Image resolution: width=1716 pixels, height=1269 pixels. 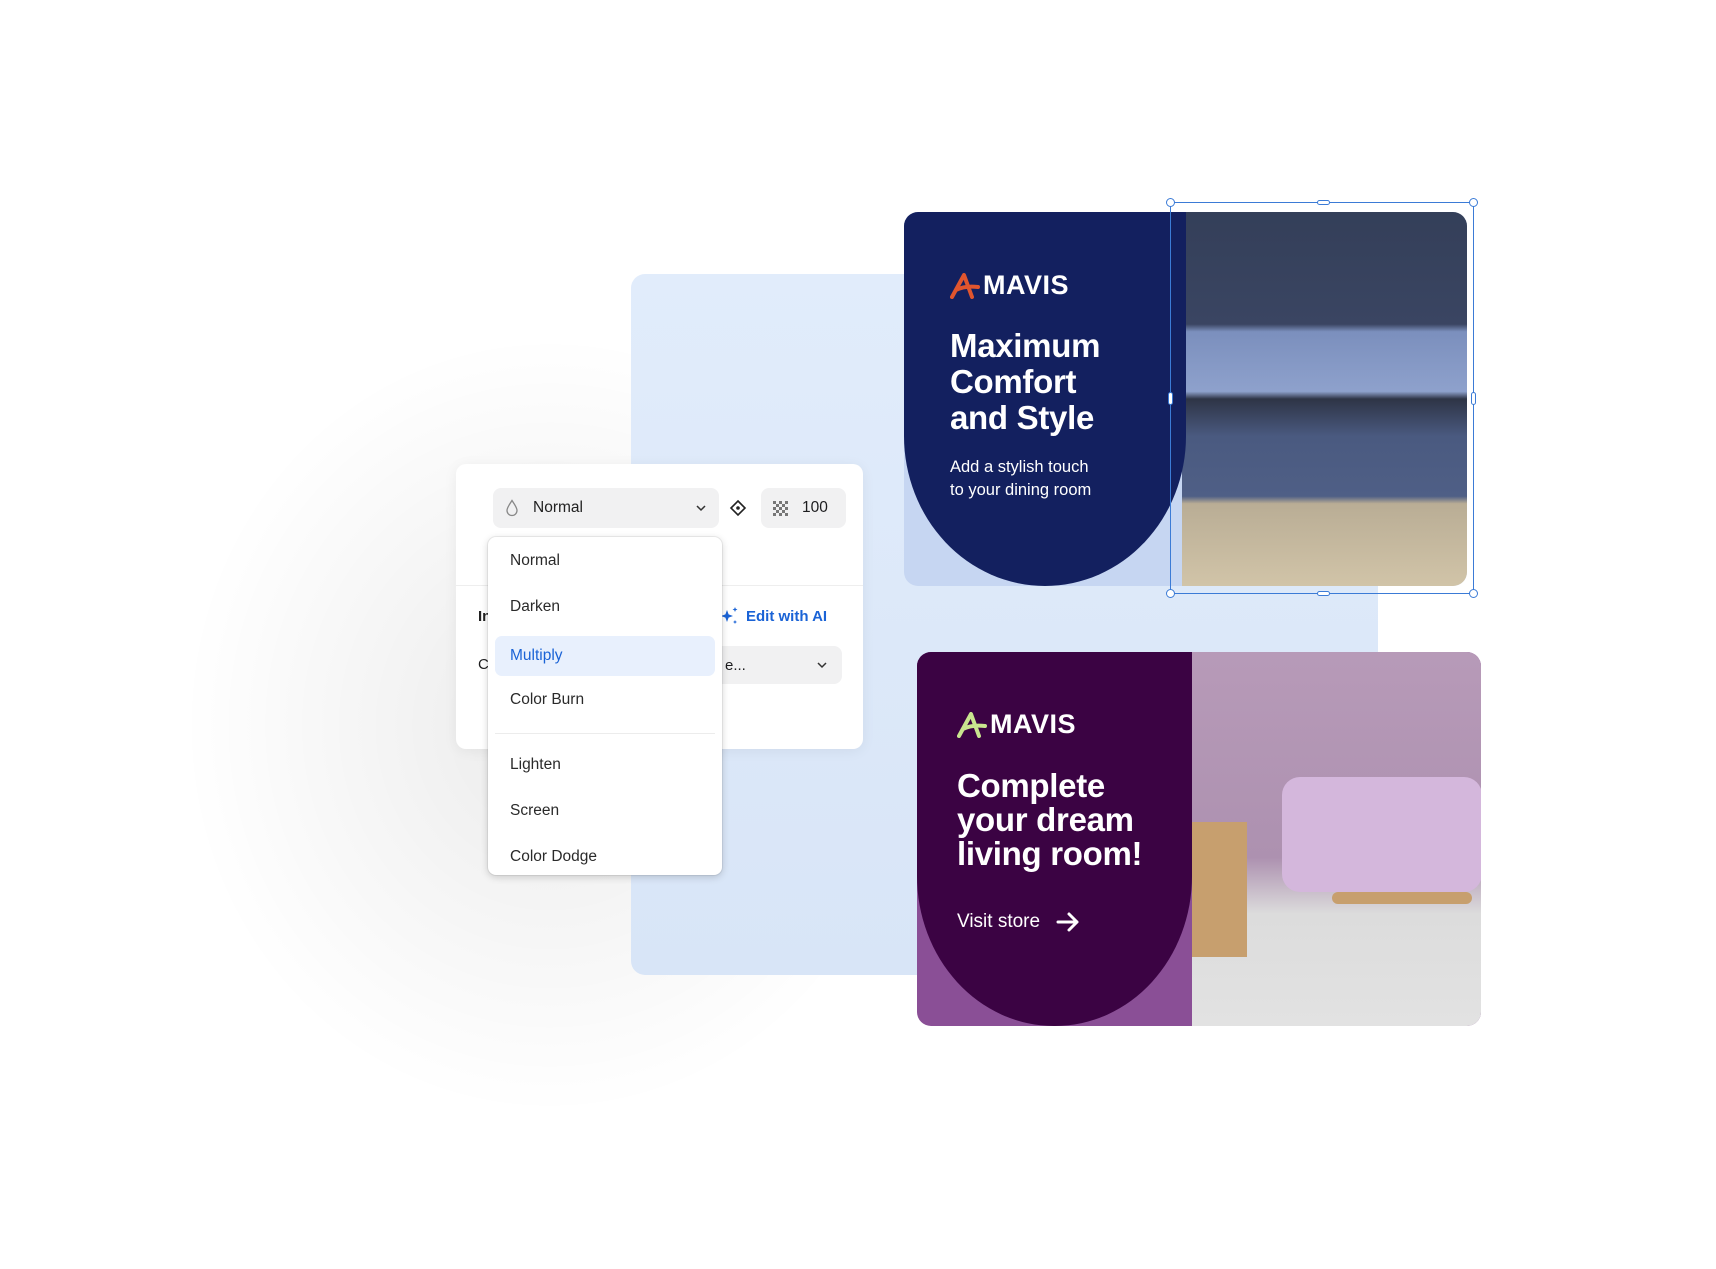 I want to click on headline-line: living room!, so click(x=1050, y=853).